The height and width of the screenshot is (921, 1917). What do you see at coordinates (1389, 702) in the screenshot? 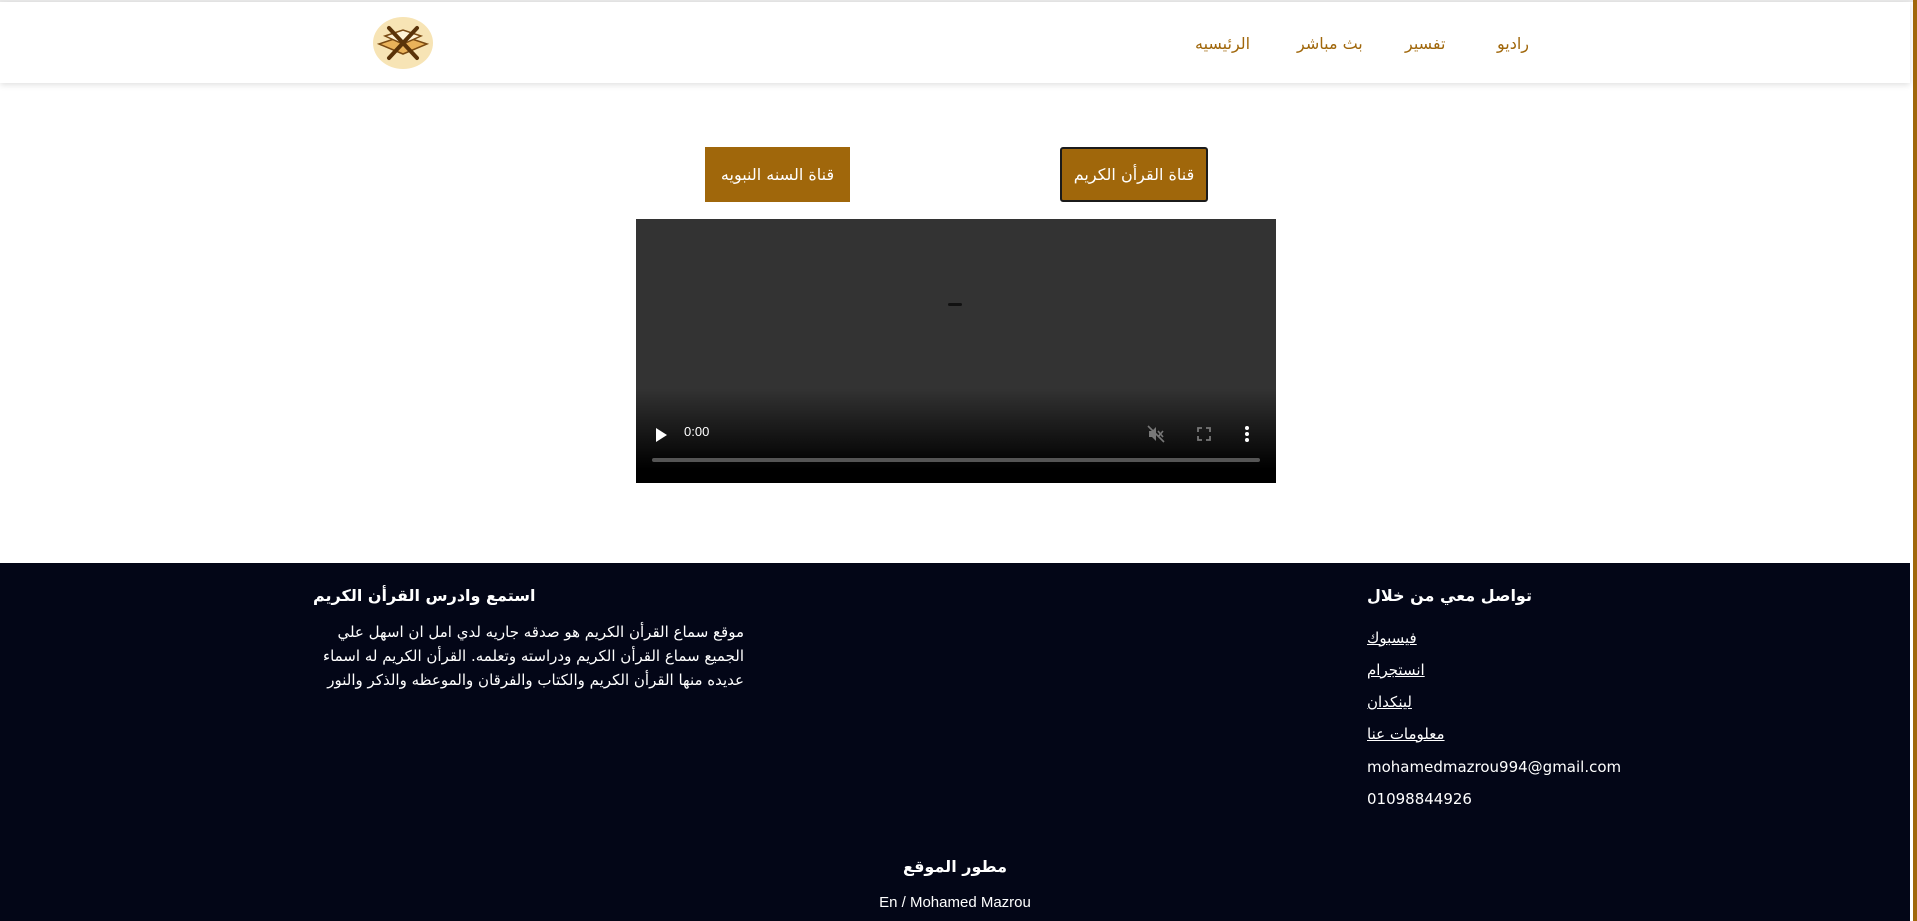
I see `linkedin-link: لينكدان` at bounding box center [1389, 702].